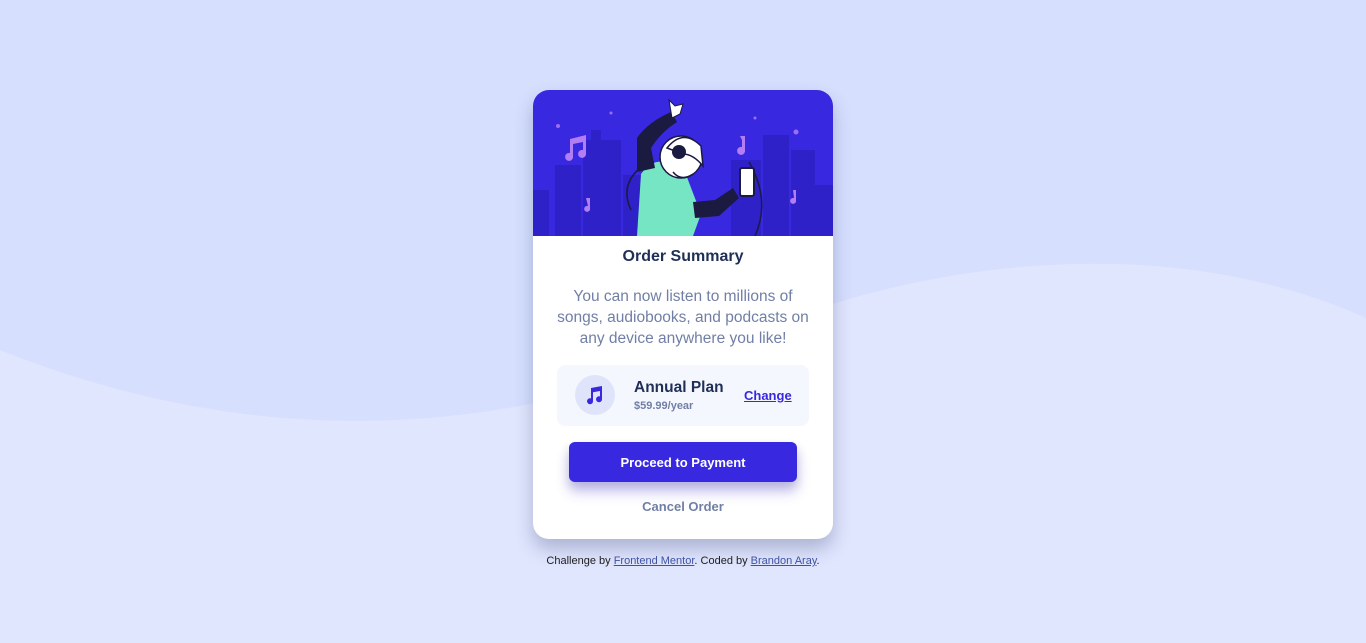  I want to click on card-title: Order Summary, so click(683, 256).